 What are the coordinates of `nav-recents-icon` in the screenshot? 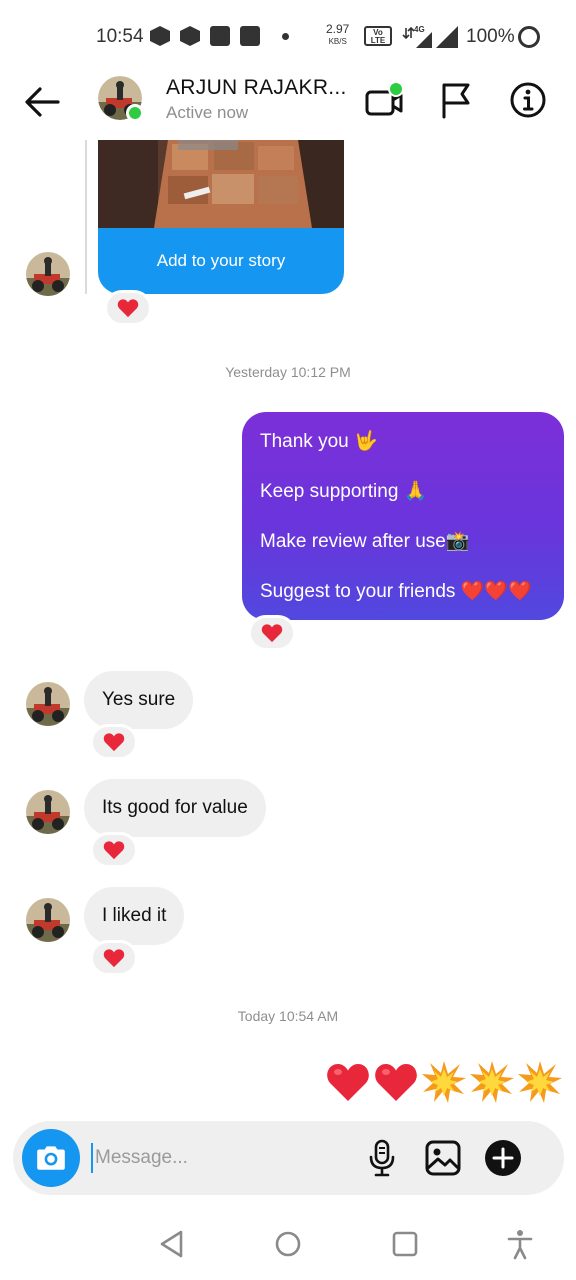 It's located at (405, 1244).